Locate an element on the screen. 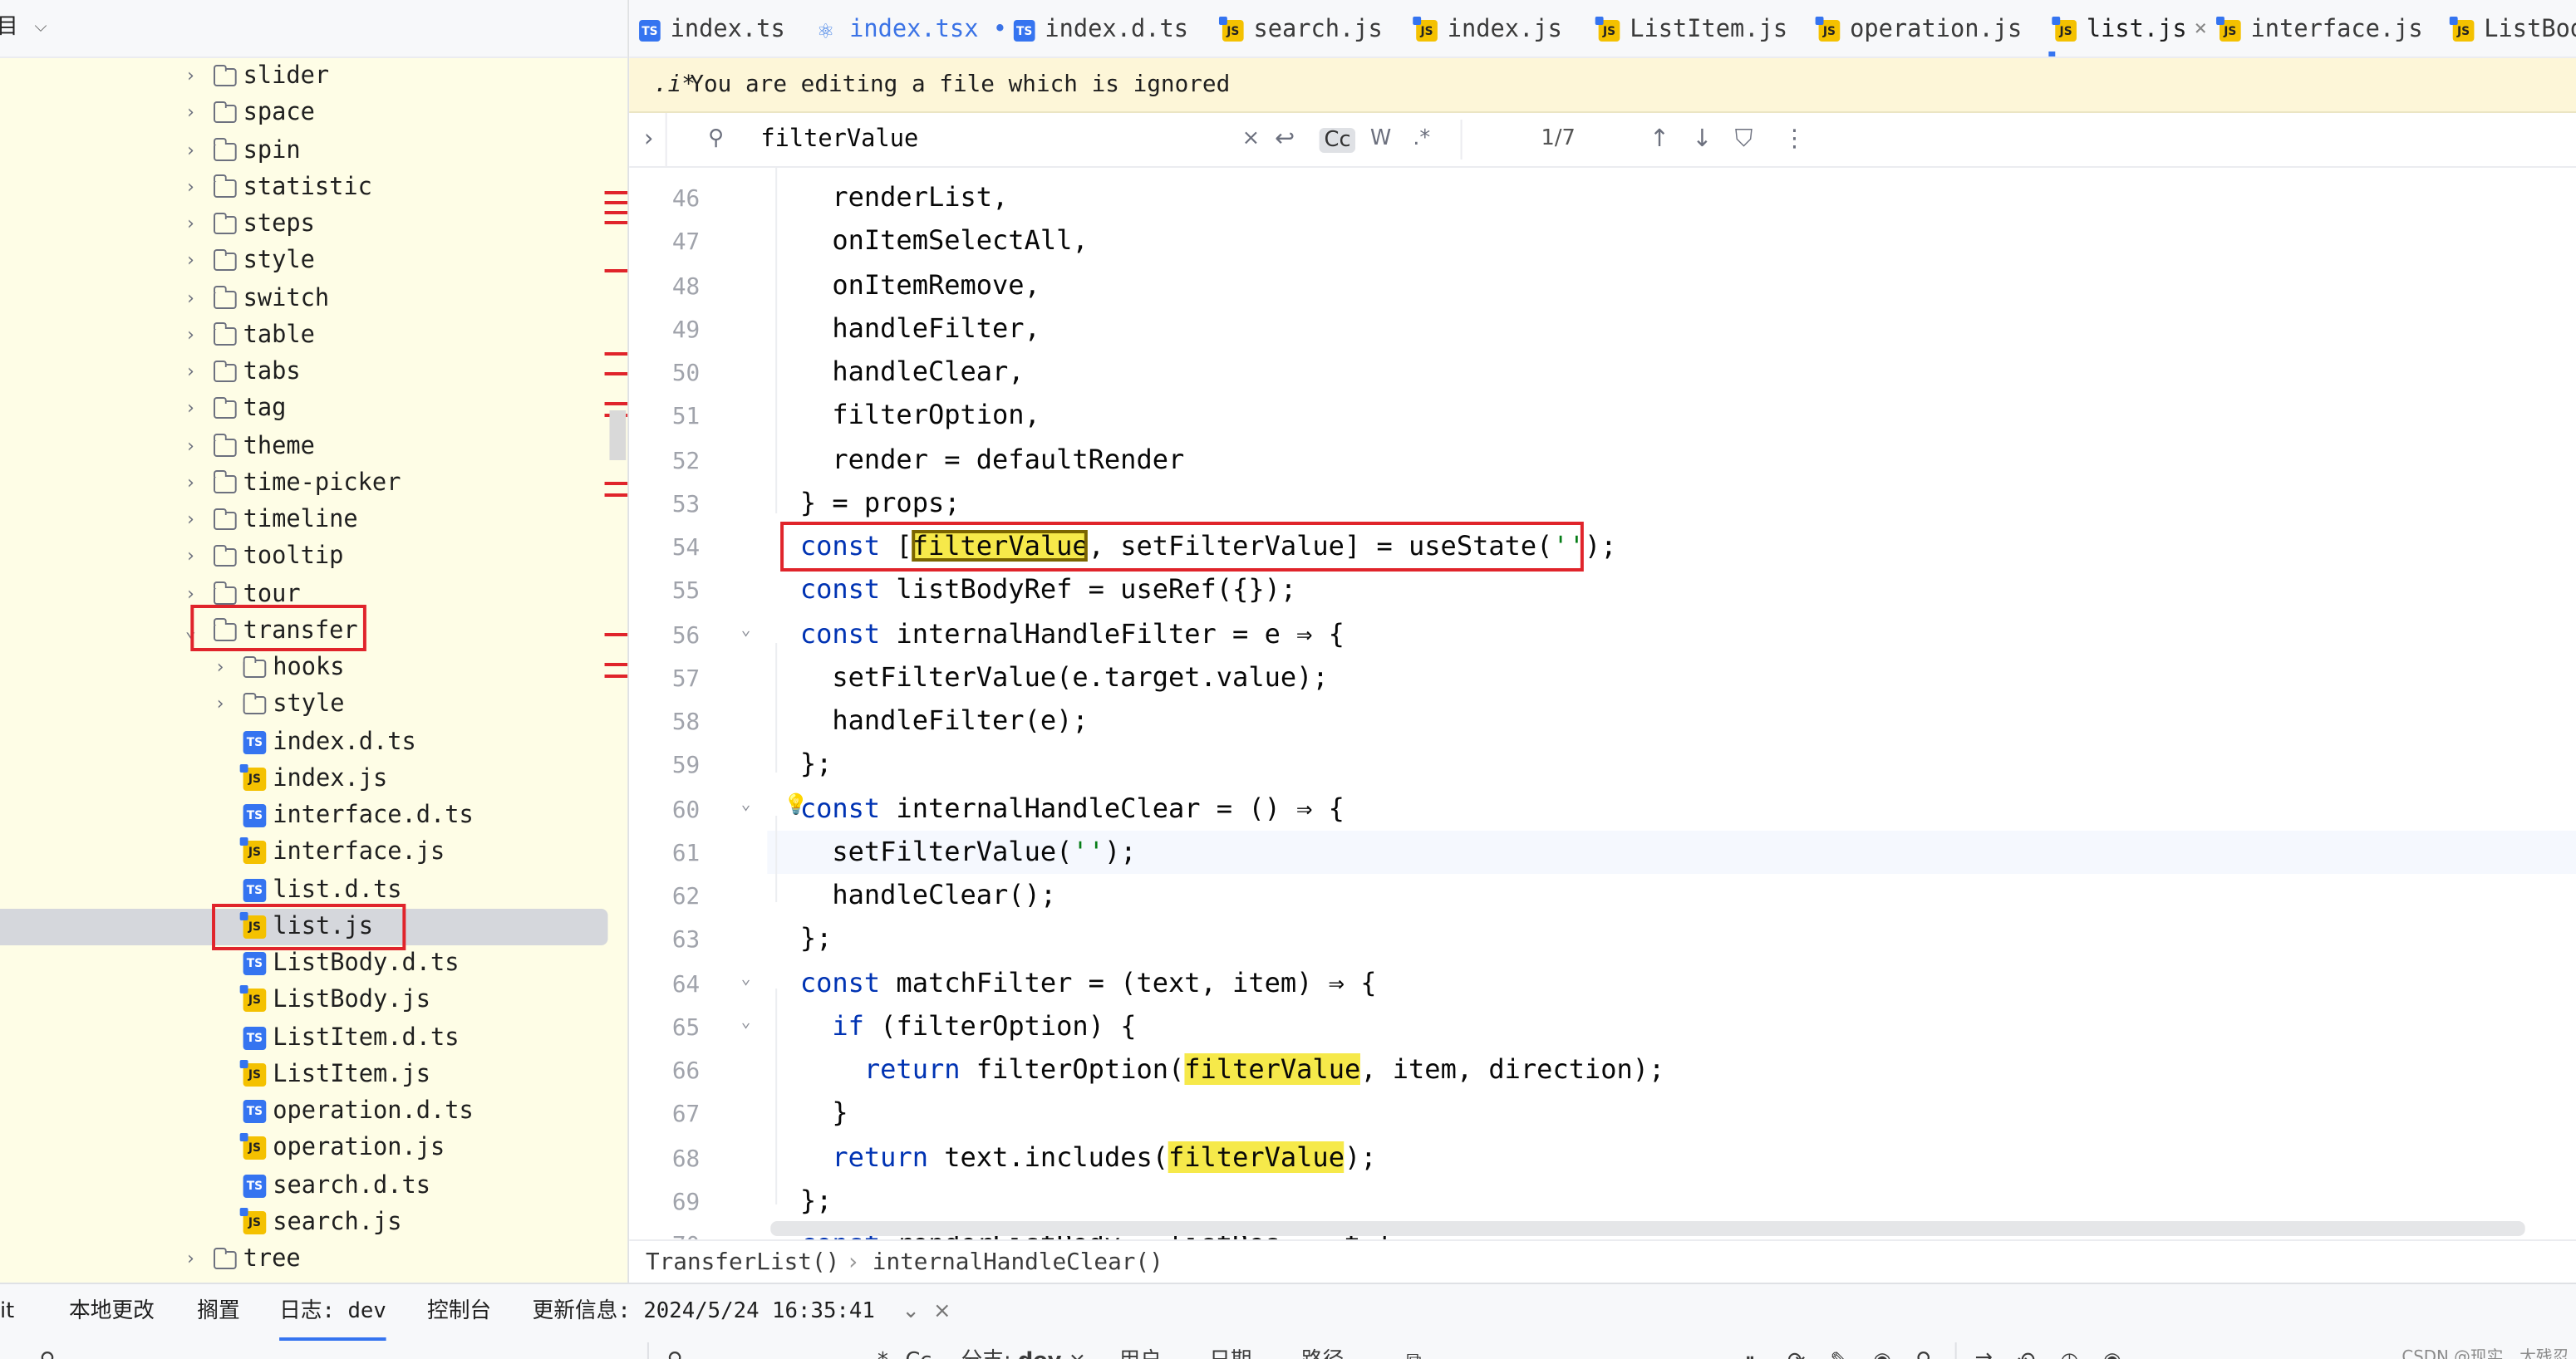 The height and width of the screenshot is (1359, 2576). tree-item: TS interface.d.ts is located at coordinates (304, 815).